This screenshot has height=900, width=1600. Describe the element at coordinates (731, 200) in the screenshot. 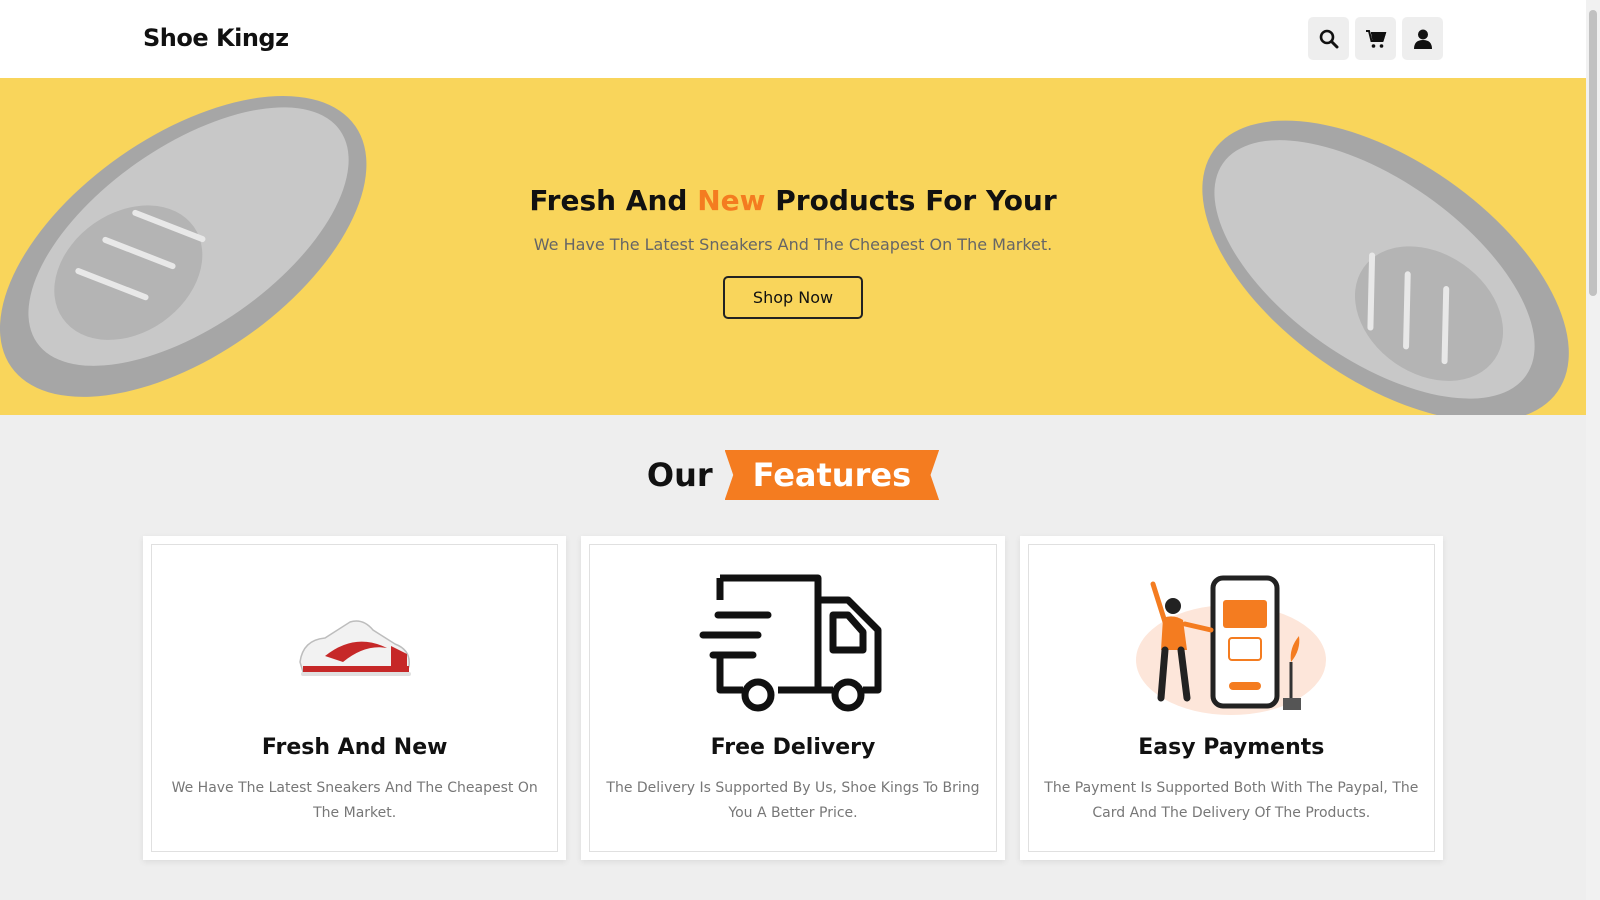

I see `hero-title-accent: New` at that location.